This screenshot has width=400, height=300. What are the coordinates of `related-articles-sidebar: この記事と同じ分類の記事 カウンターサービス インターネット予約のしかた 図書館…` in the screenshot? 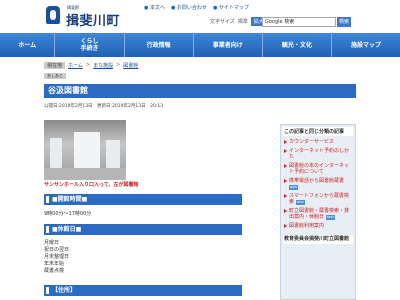 It's located at (318, 212).